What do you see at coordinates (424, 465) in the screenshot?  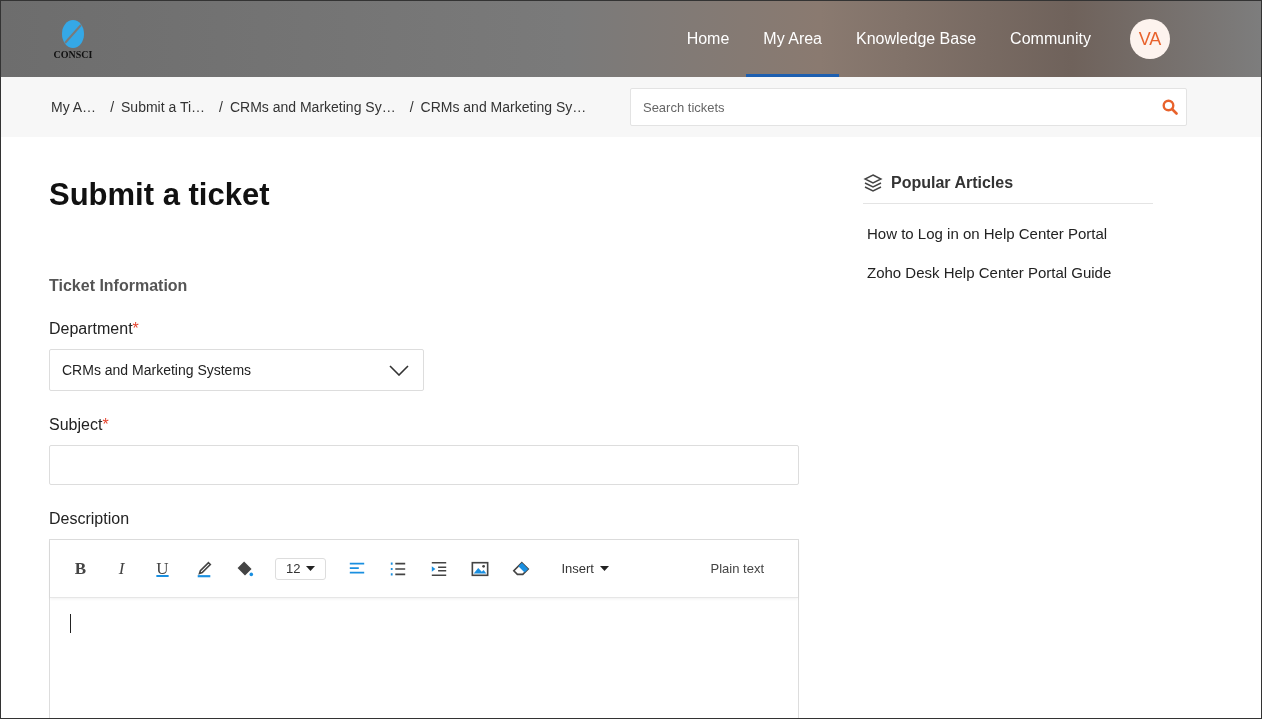 I see `subject-input` at bounding box center [424, 465].